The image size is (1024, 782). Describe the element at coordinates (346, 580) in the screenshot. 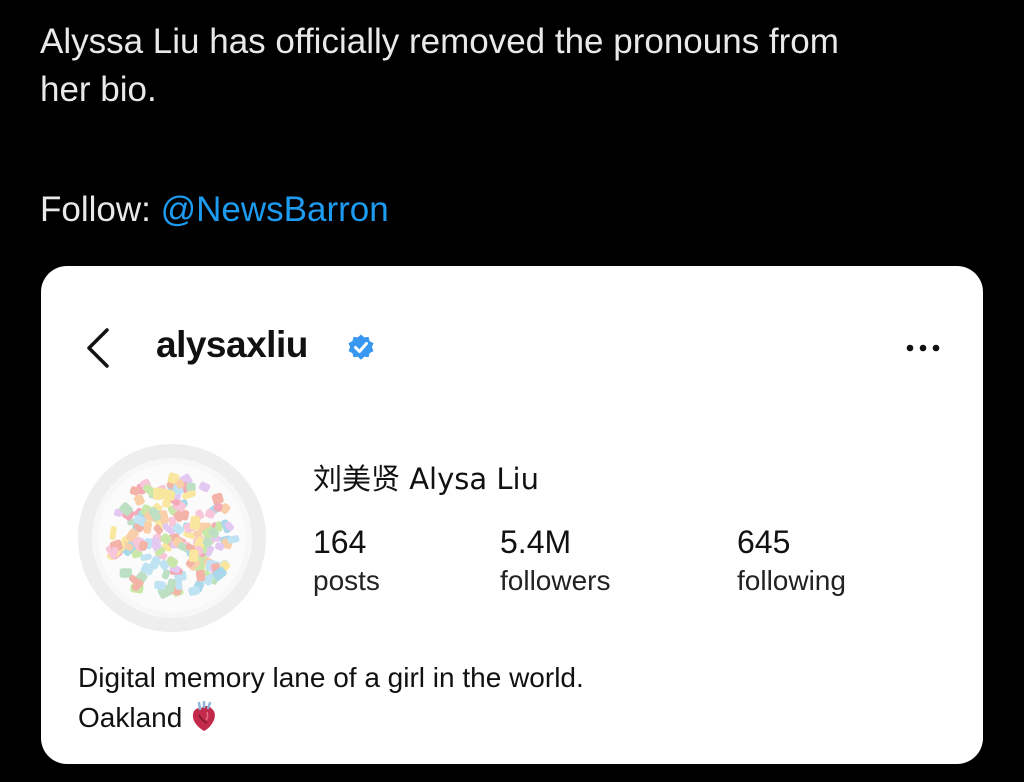

I see `stat-posts-label: posts` at that location.